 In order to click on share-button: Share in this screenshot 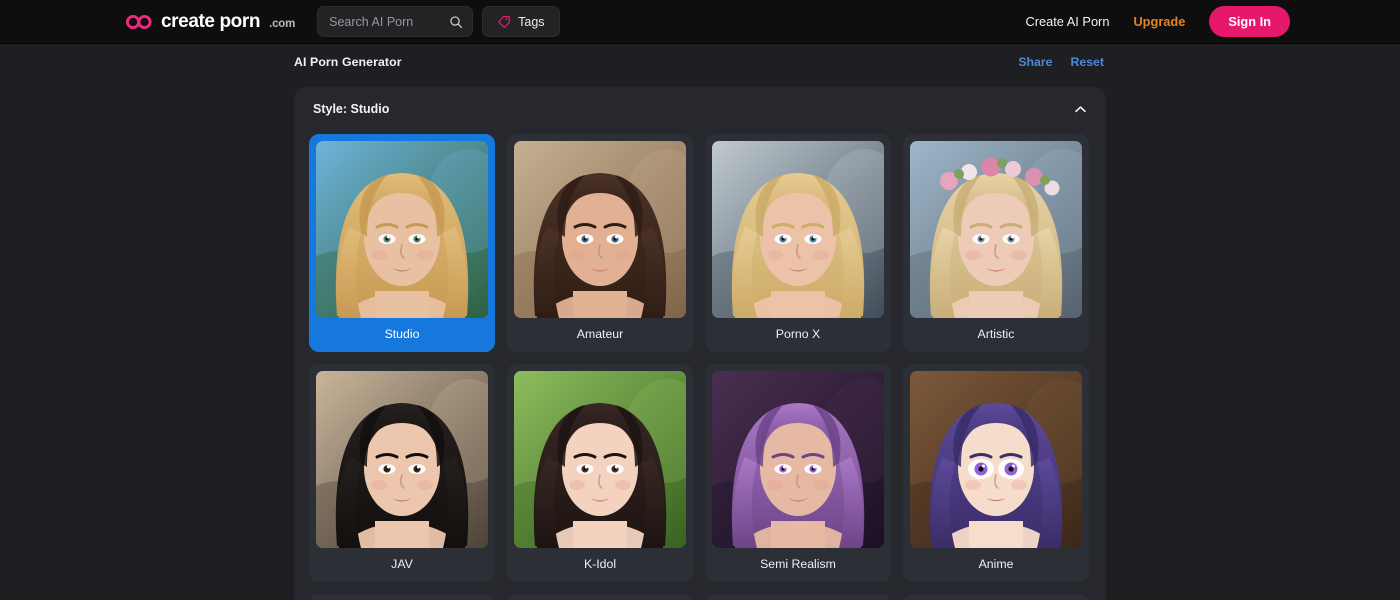, I will do `click(1035, 62)`.